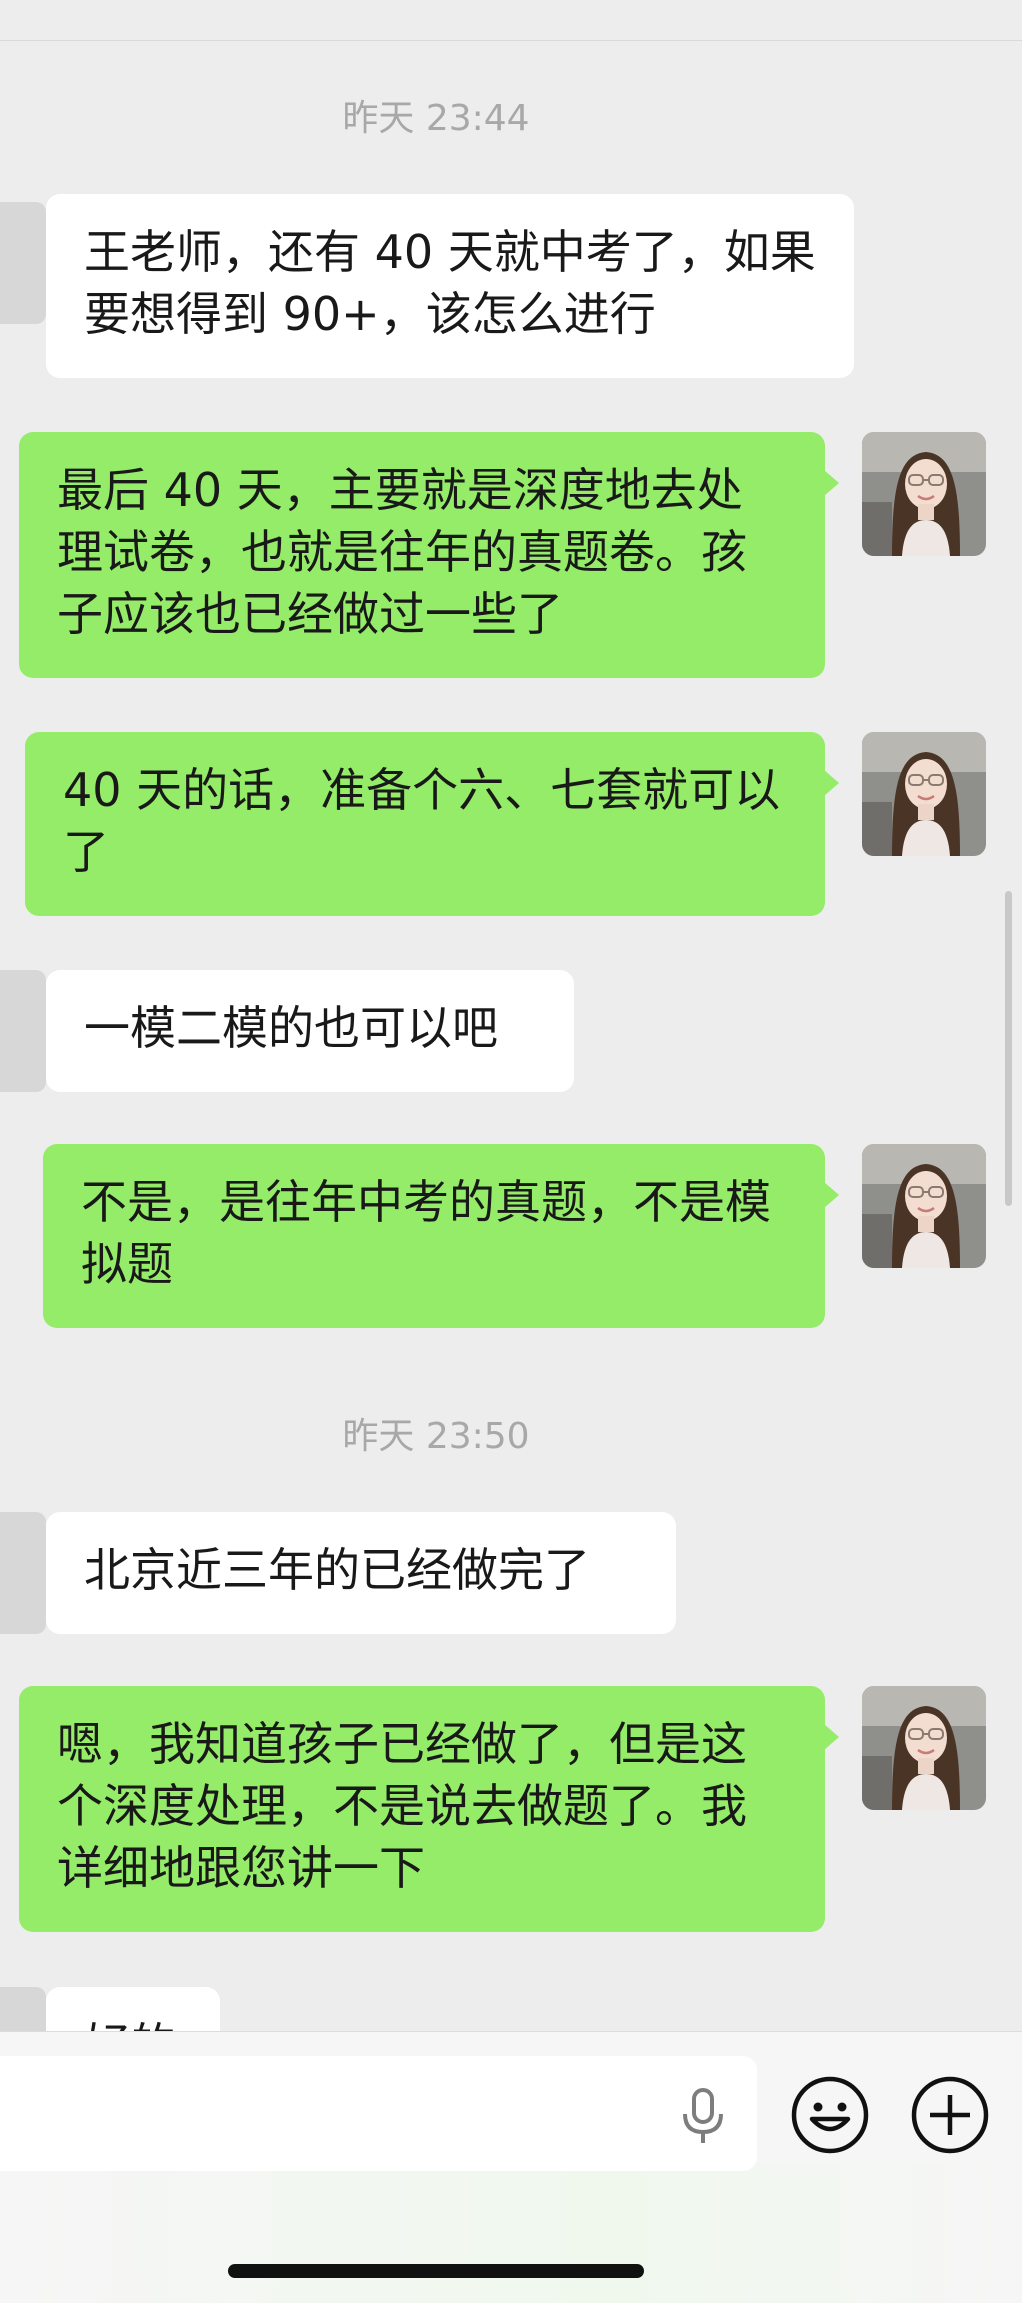  Describe the element at coordinates (436, 118) in the screenshot. I see `timestamp: 昨天 23:44` at that location.